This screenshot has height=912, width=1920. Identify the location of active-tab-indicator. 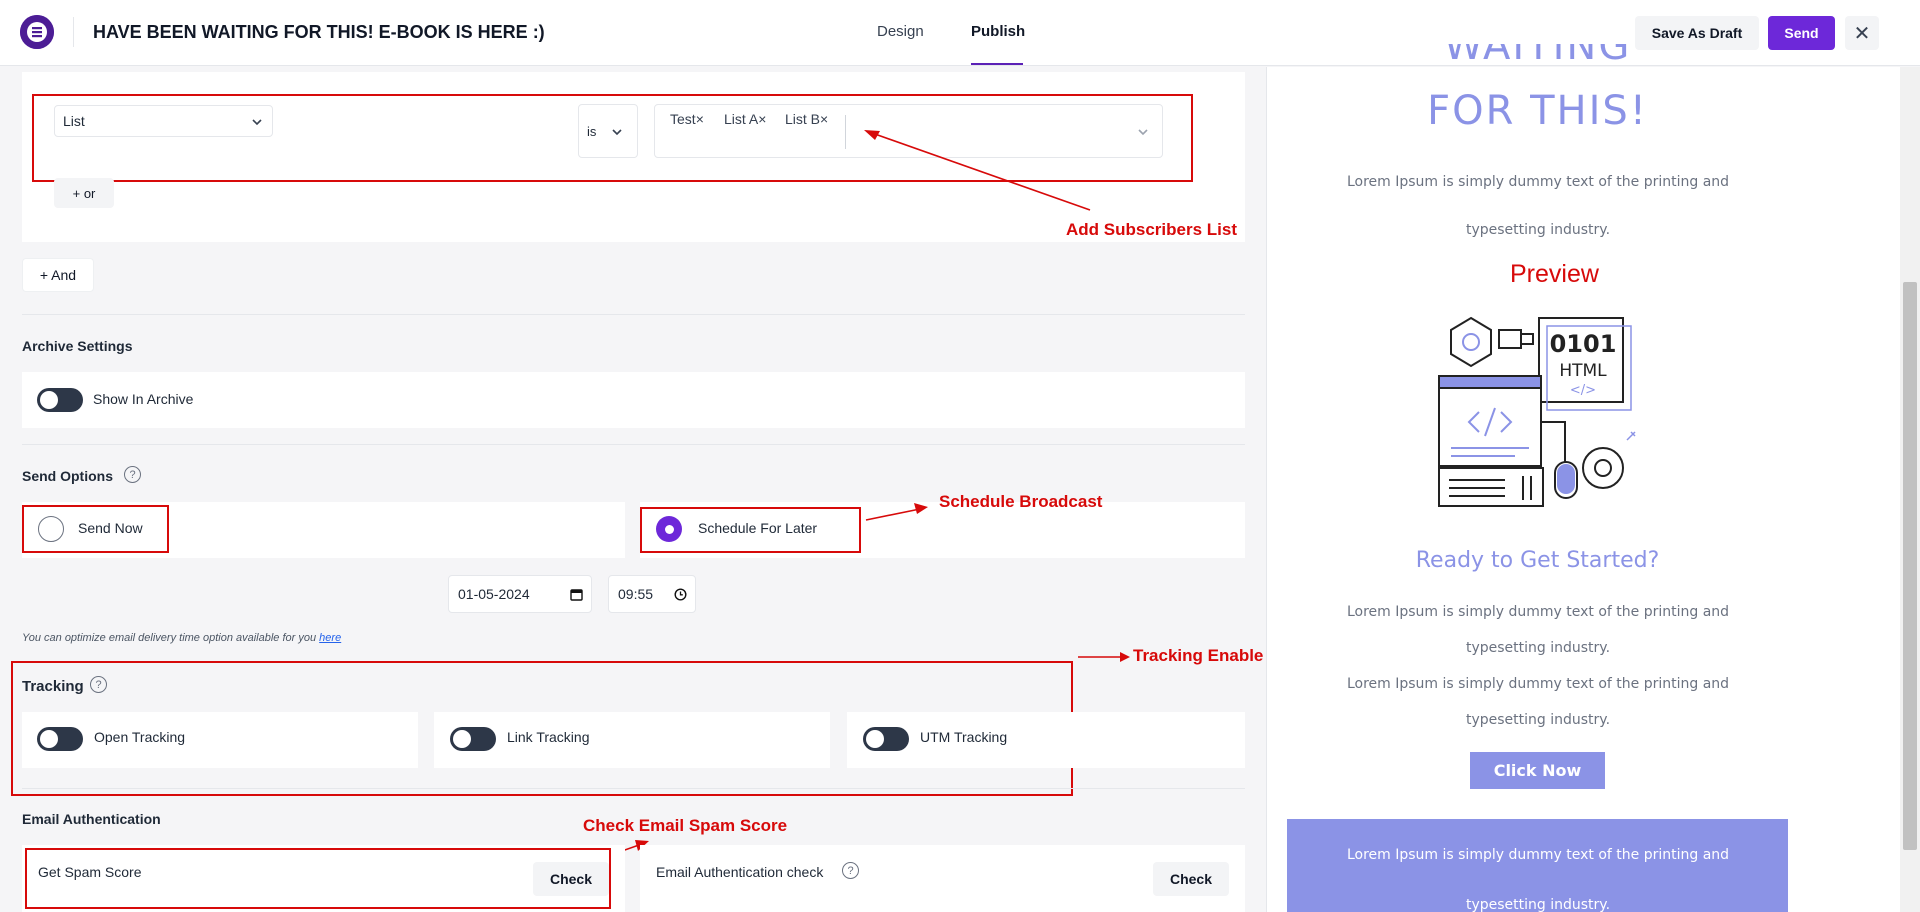
(997, 64).